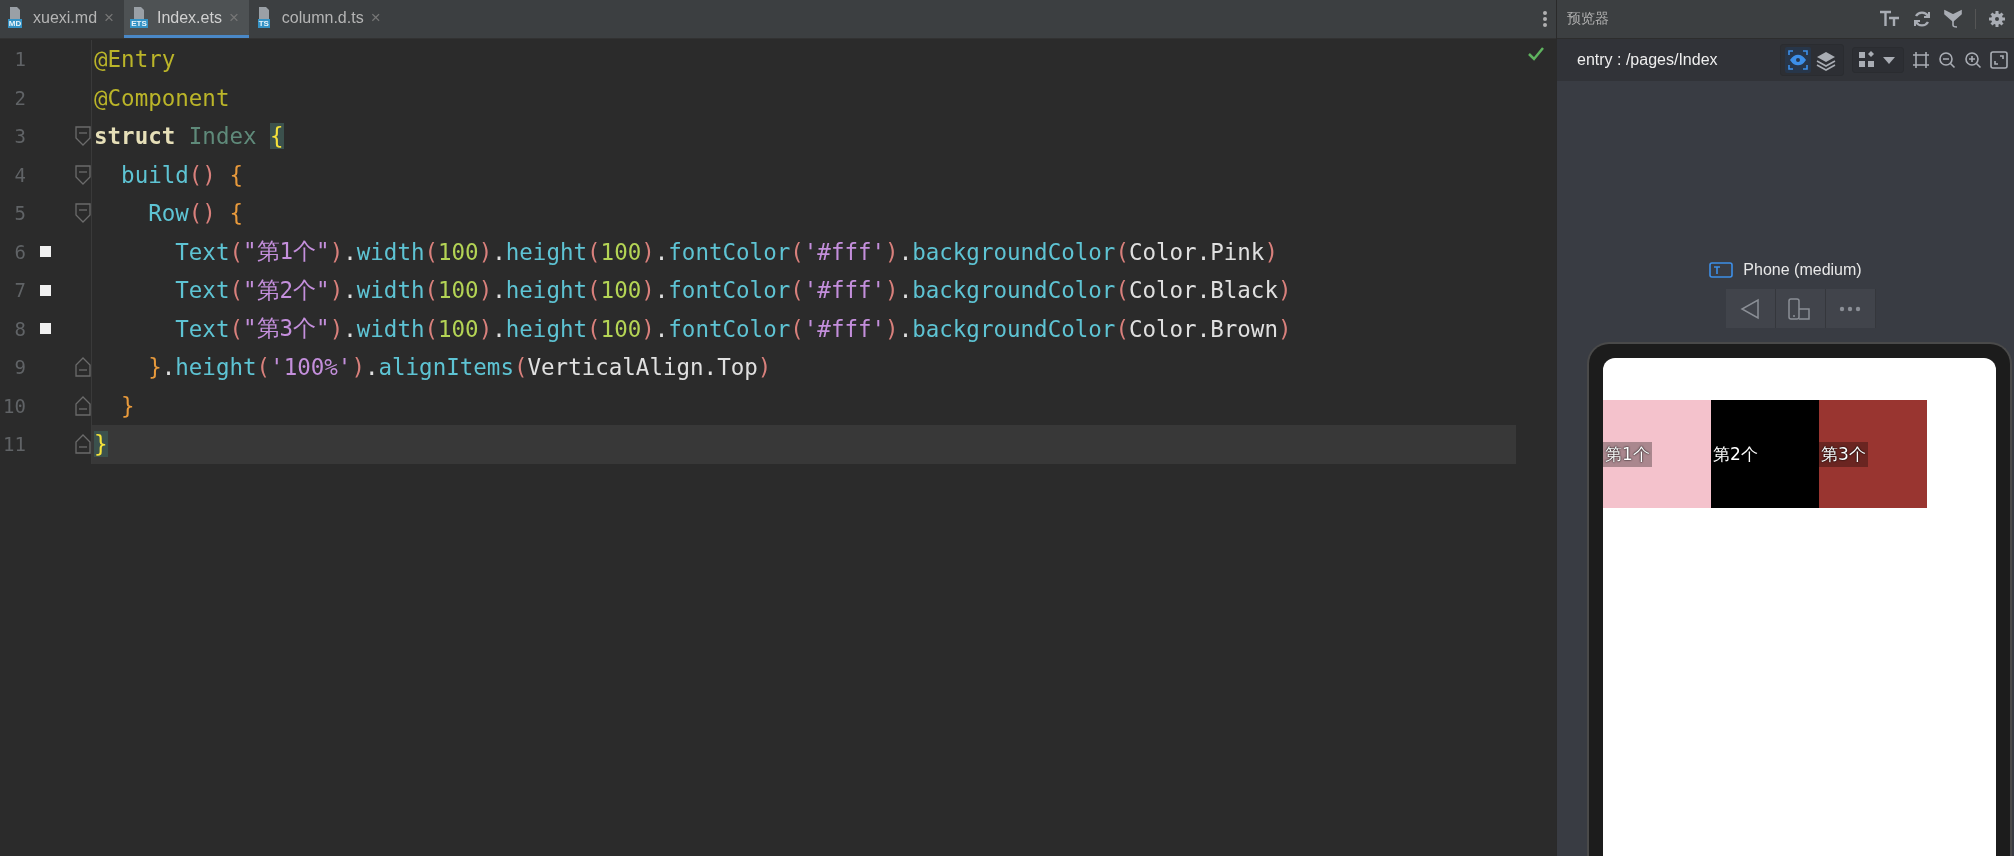 Image resolution: width=2014 pixels, height=856 pixels. I want to click on line-number: 7, so click(19, 290).